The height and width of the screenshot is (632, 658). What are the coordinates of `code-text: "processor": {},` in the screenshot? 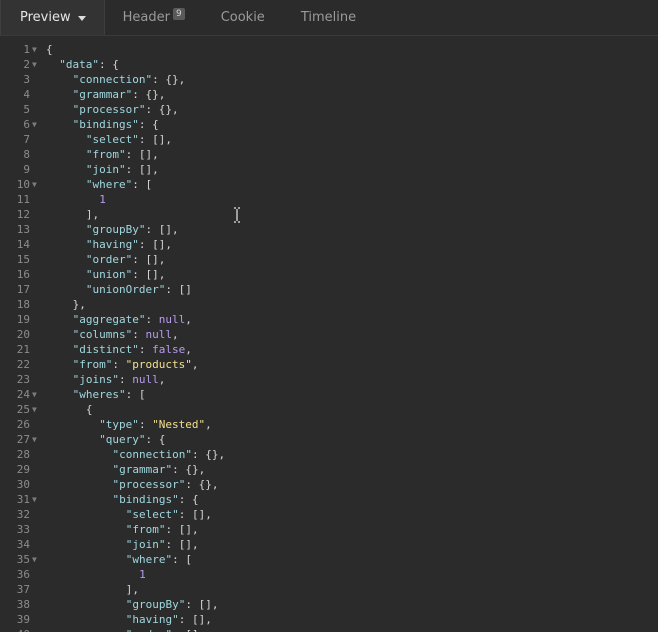 It's located at (166, 484).